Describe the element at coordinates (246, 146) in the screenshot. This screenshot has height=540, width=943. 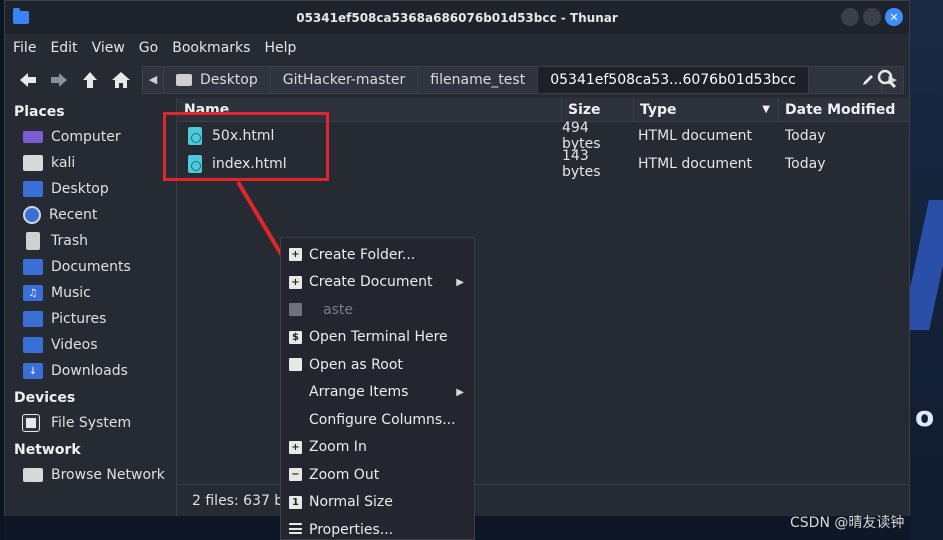
I see `highlight-box-annotation` at that location.